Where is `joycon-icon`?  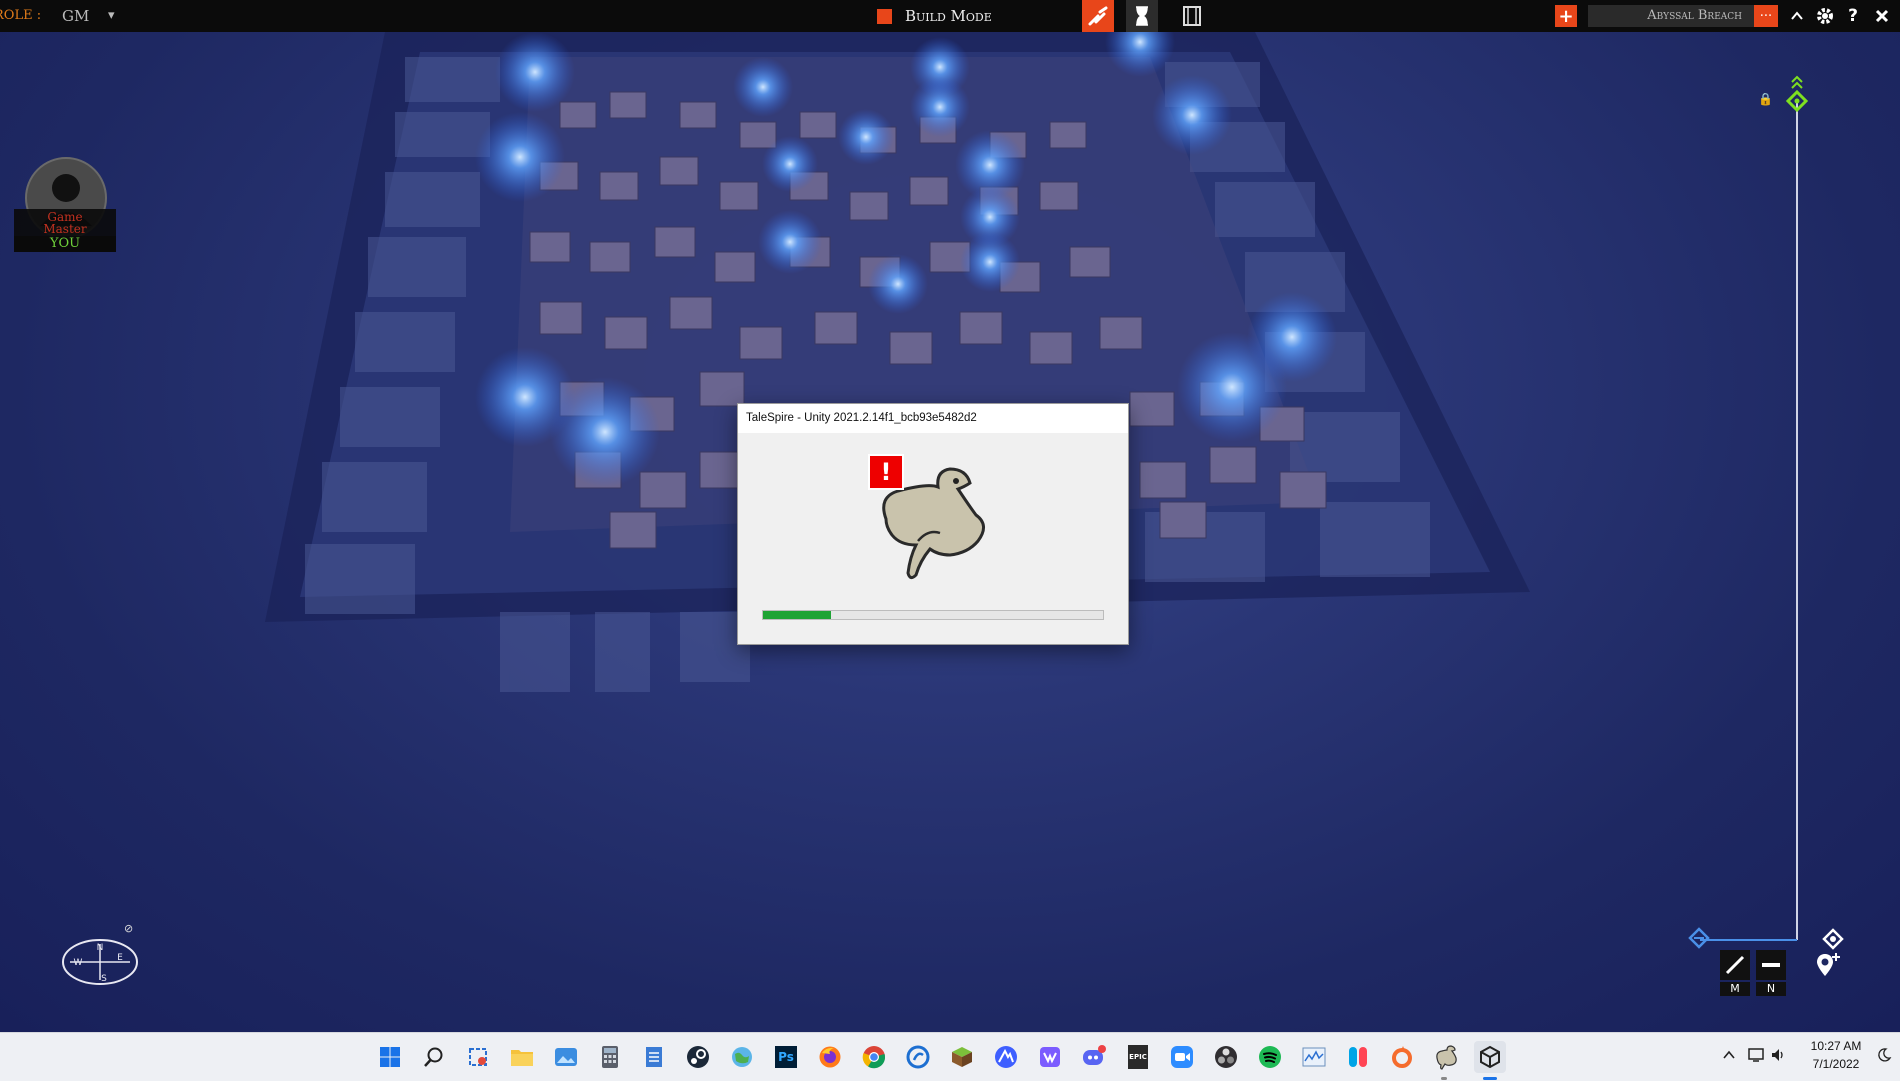
joycon-icon is located at coordinates (1358, 1057).